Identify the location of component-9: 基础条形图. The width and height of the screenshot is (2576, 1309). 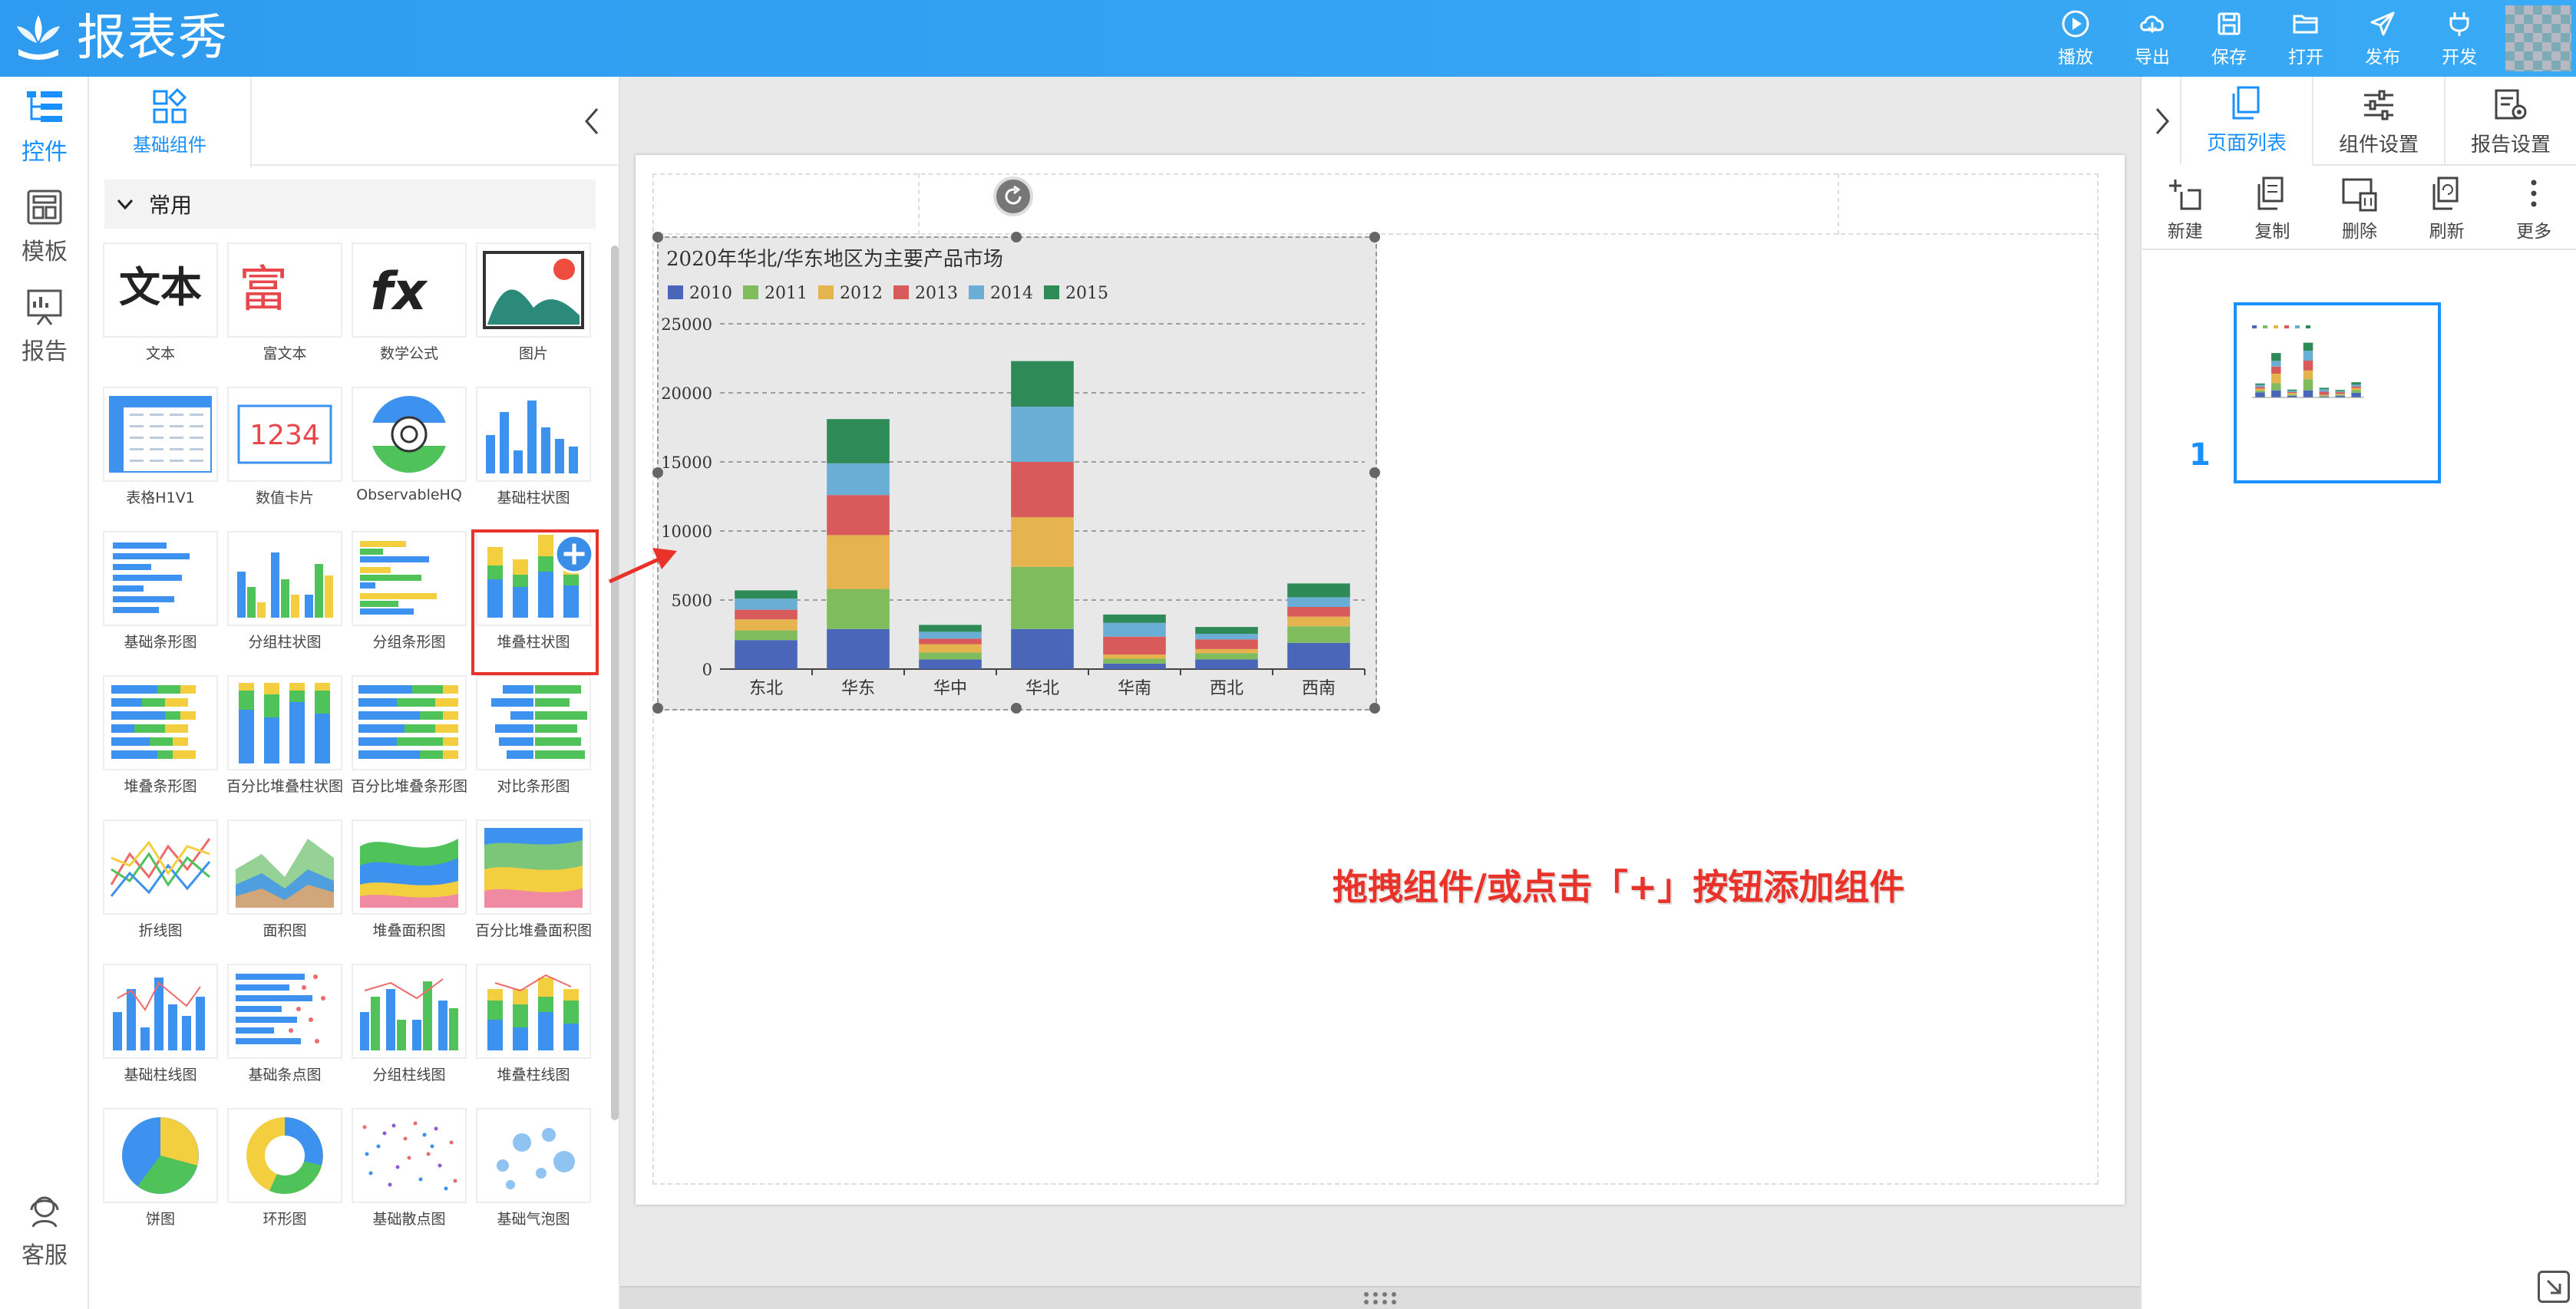
(162, 602).